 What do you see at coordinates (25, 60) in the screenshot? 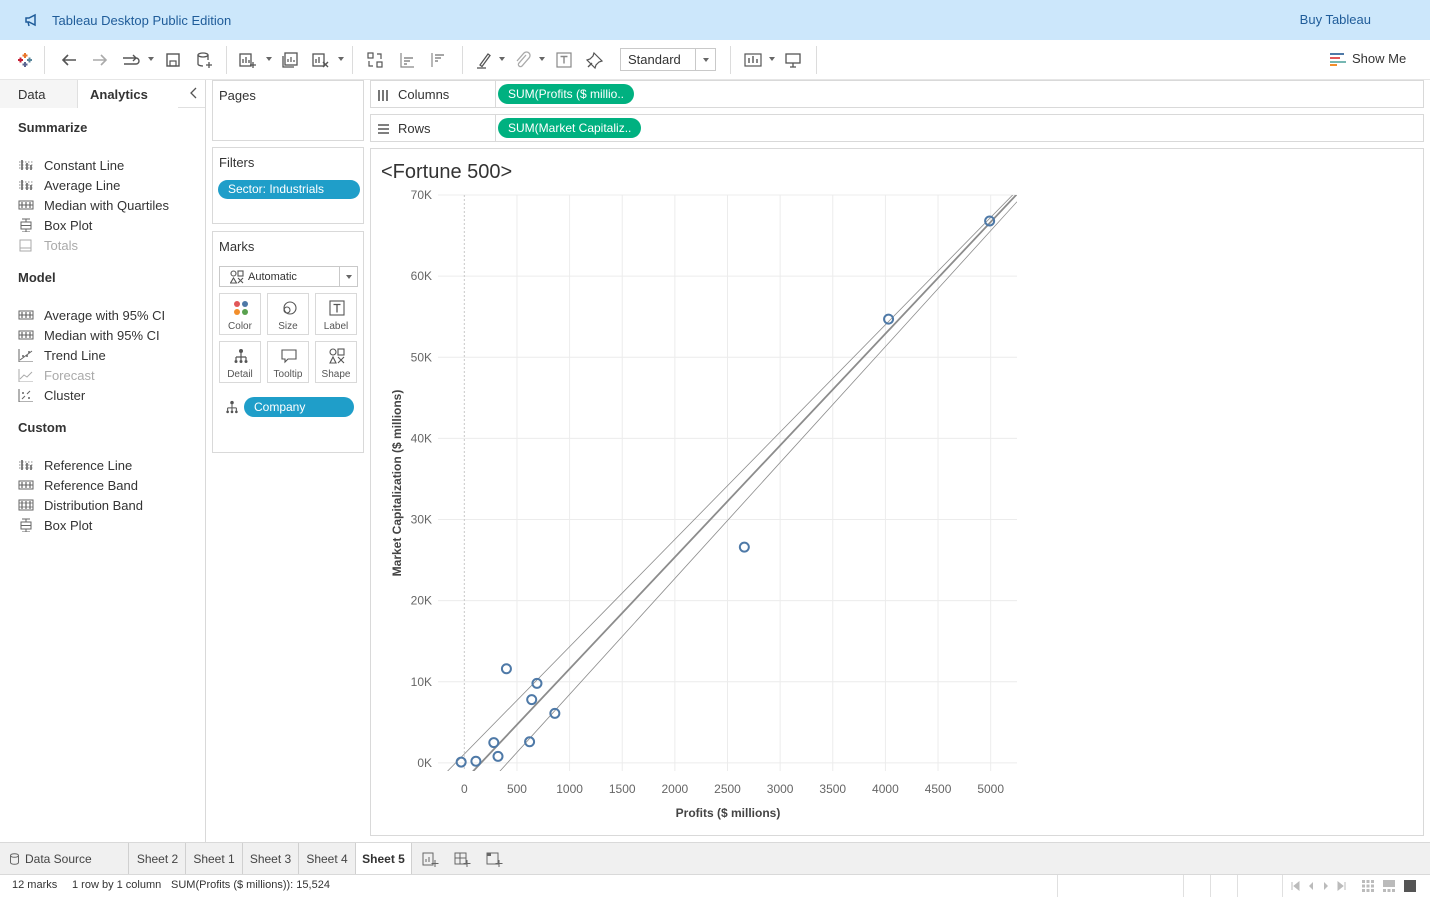
I see `tableau-logo-icon` at bounding box center [25, 60].